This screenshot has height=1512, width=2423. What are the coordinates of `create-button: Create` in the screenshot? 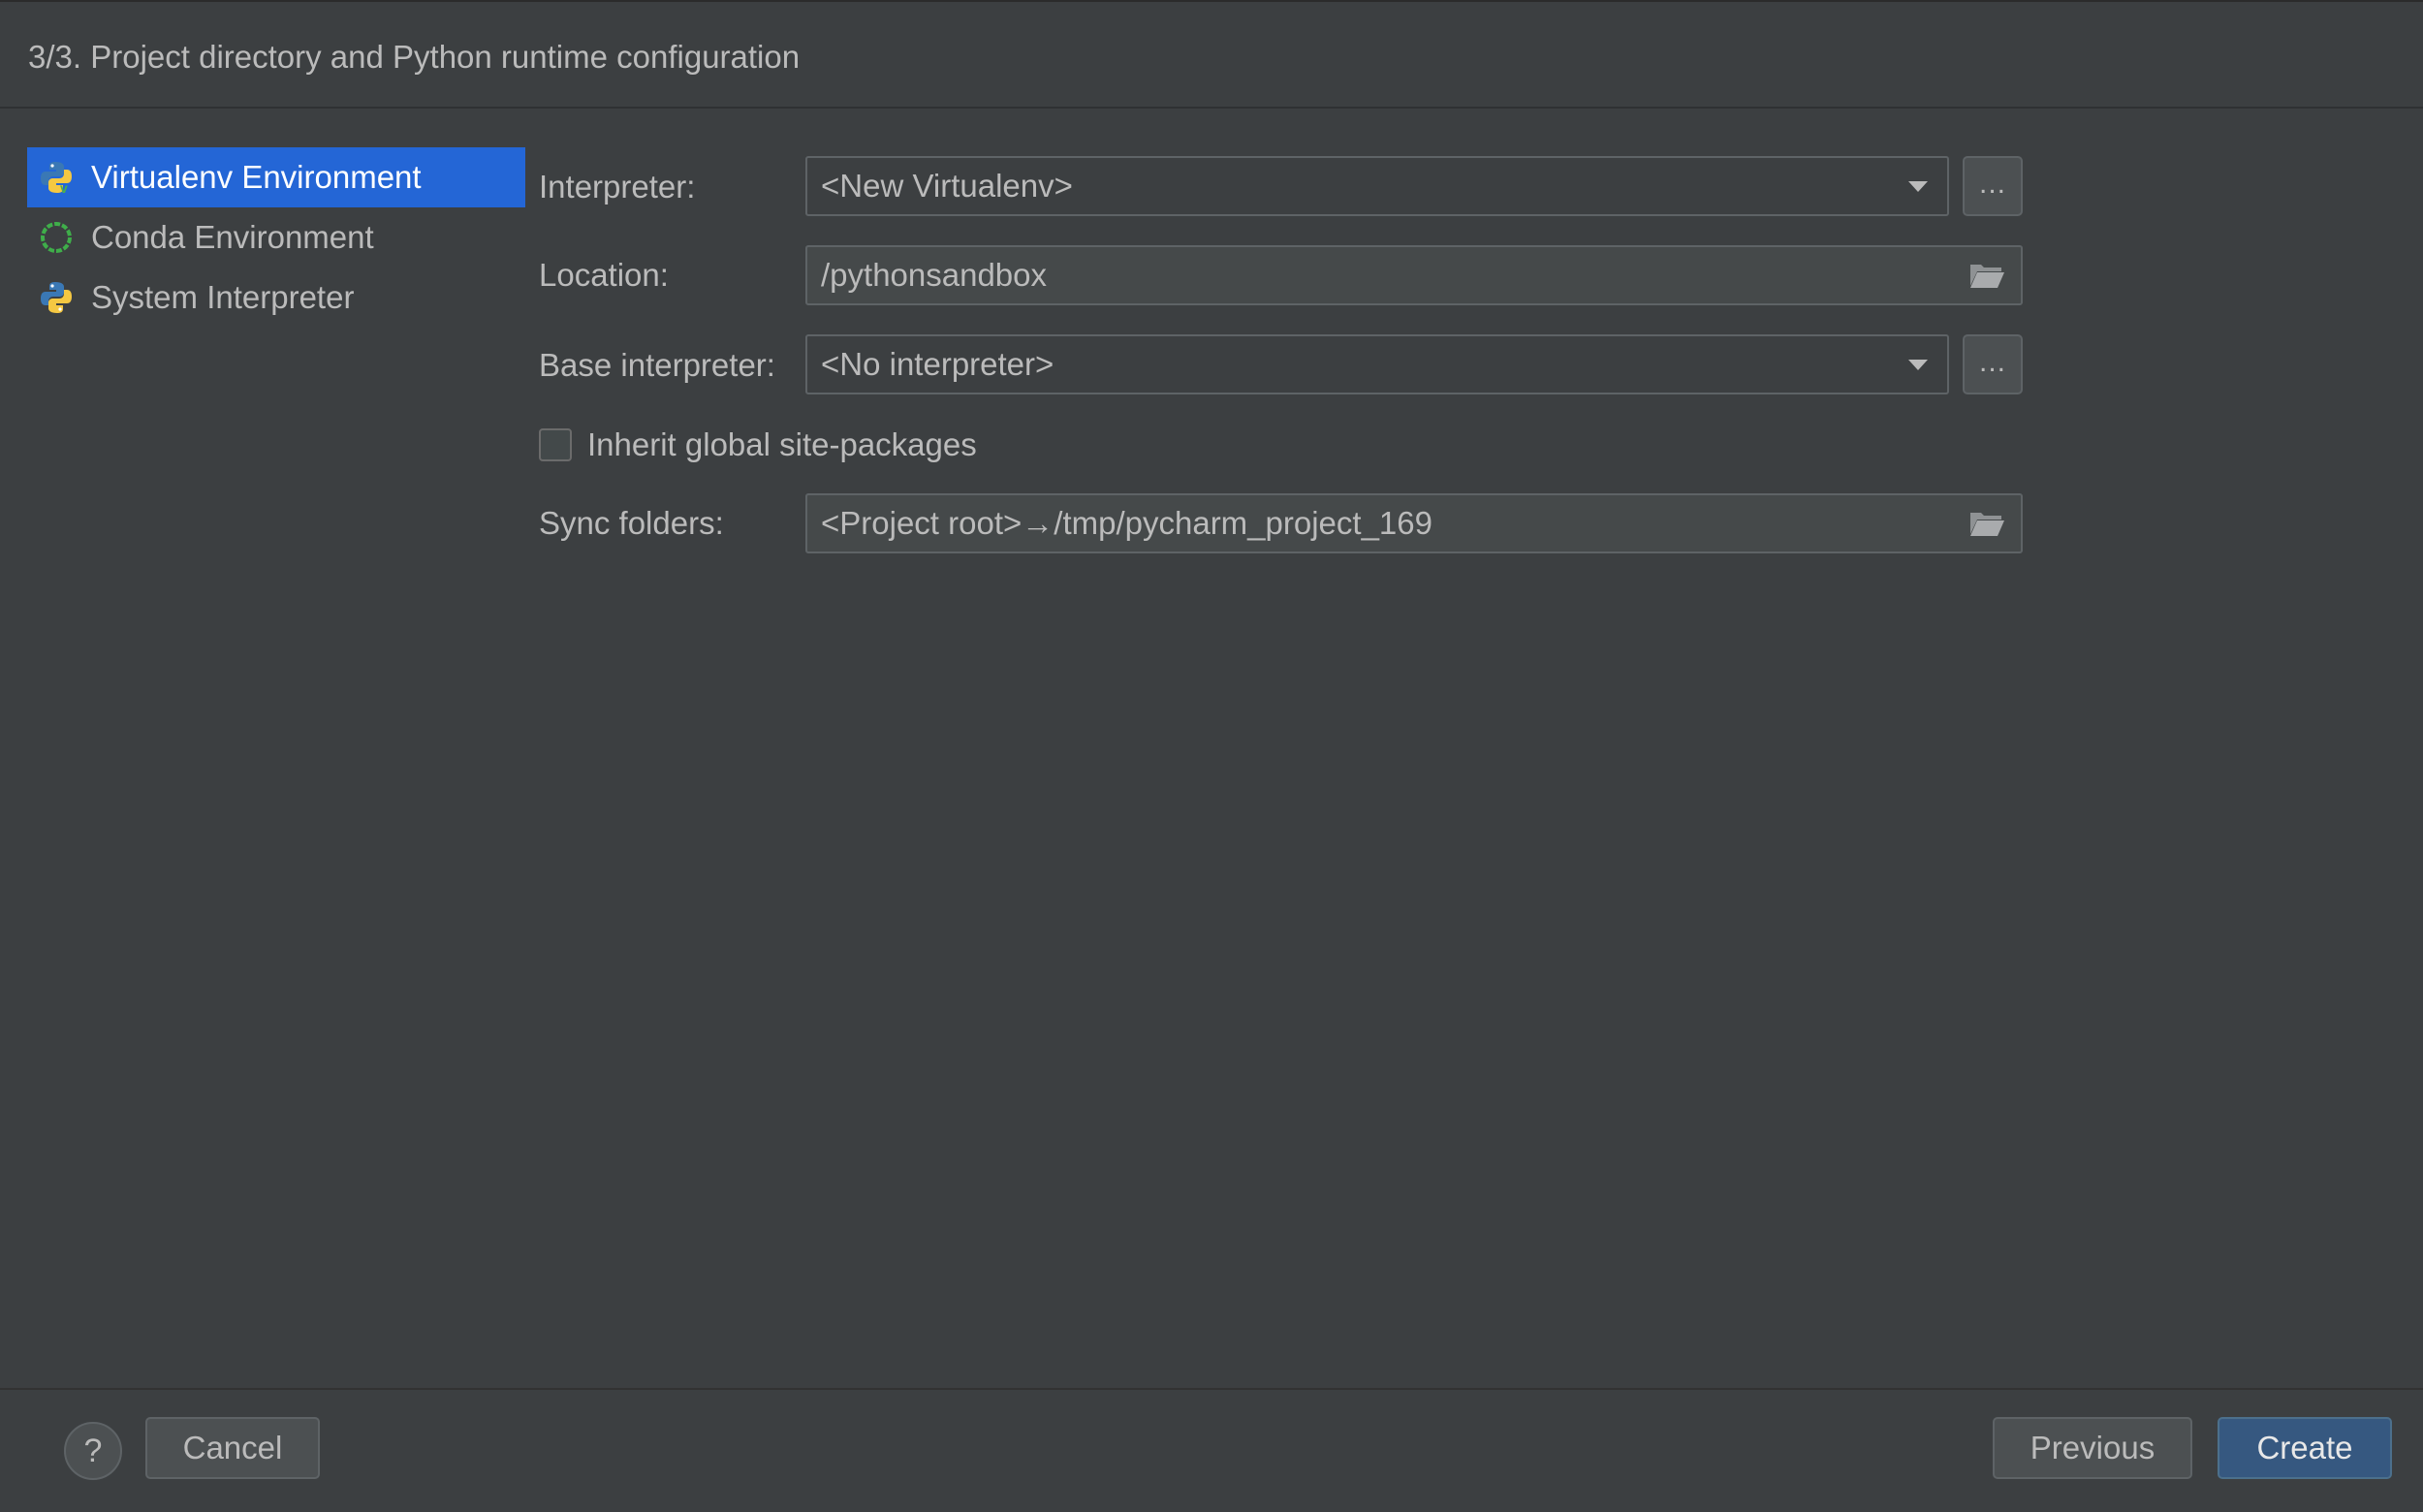 It's located at (2305, 1448).